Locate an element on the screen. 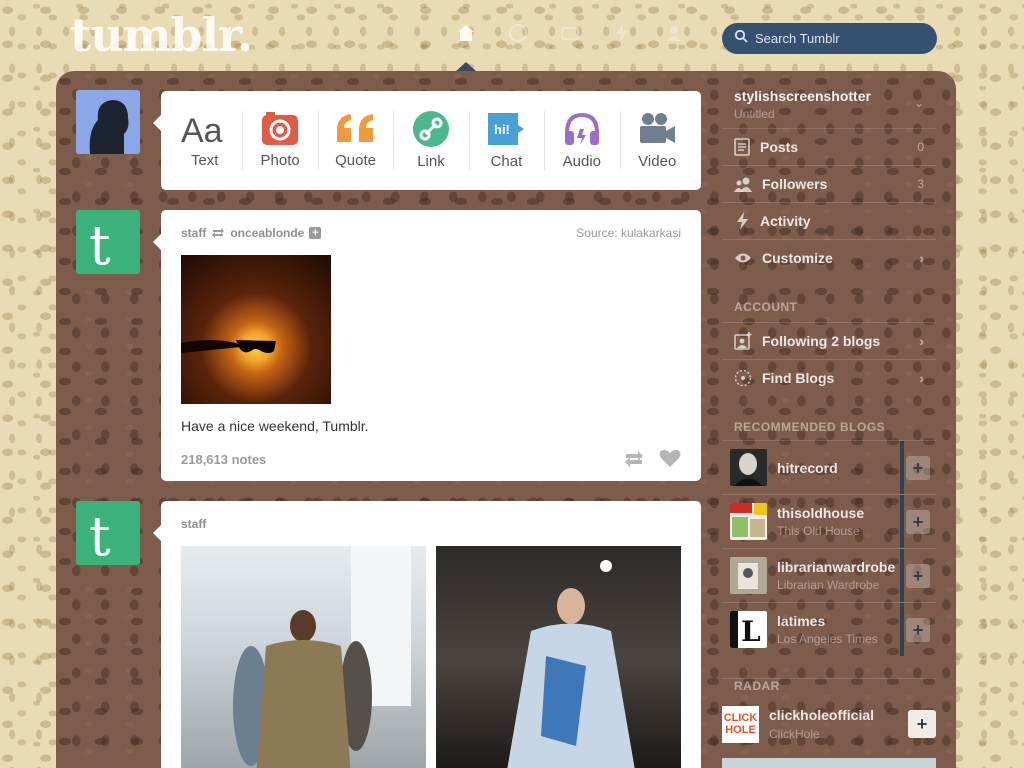 Image resolution: width=1024 pixels, height=768 pixels. quote-icon is located at coordinates (354, 128).